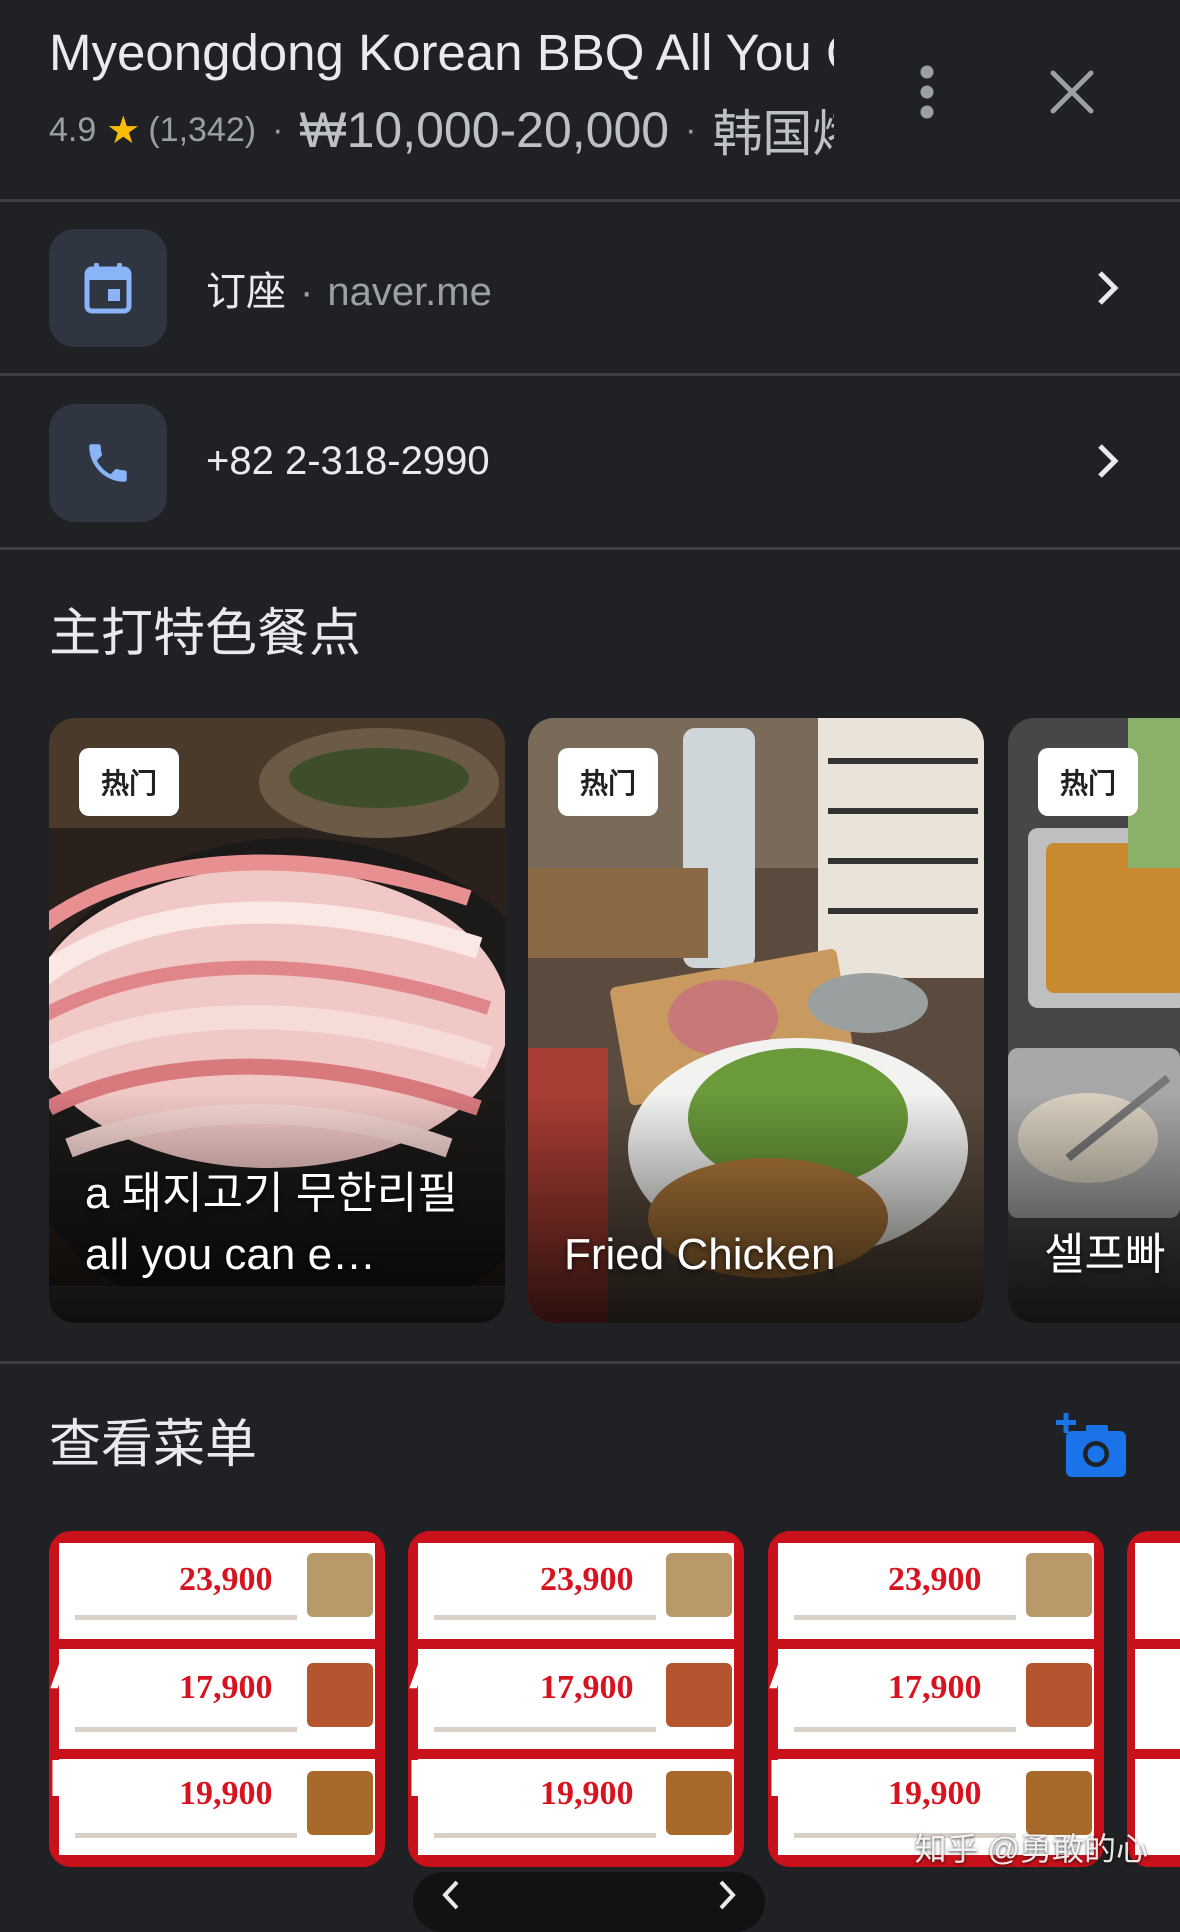 The height and width of the screenshot is (1932, 1180). What do you see at coordinates (756, 1020) in the screenshot?
I see `dish-card: 热门 Fried Chicken` at bounding box center [756, 1020].